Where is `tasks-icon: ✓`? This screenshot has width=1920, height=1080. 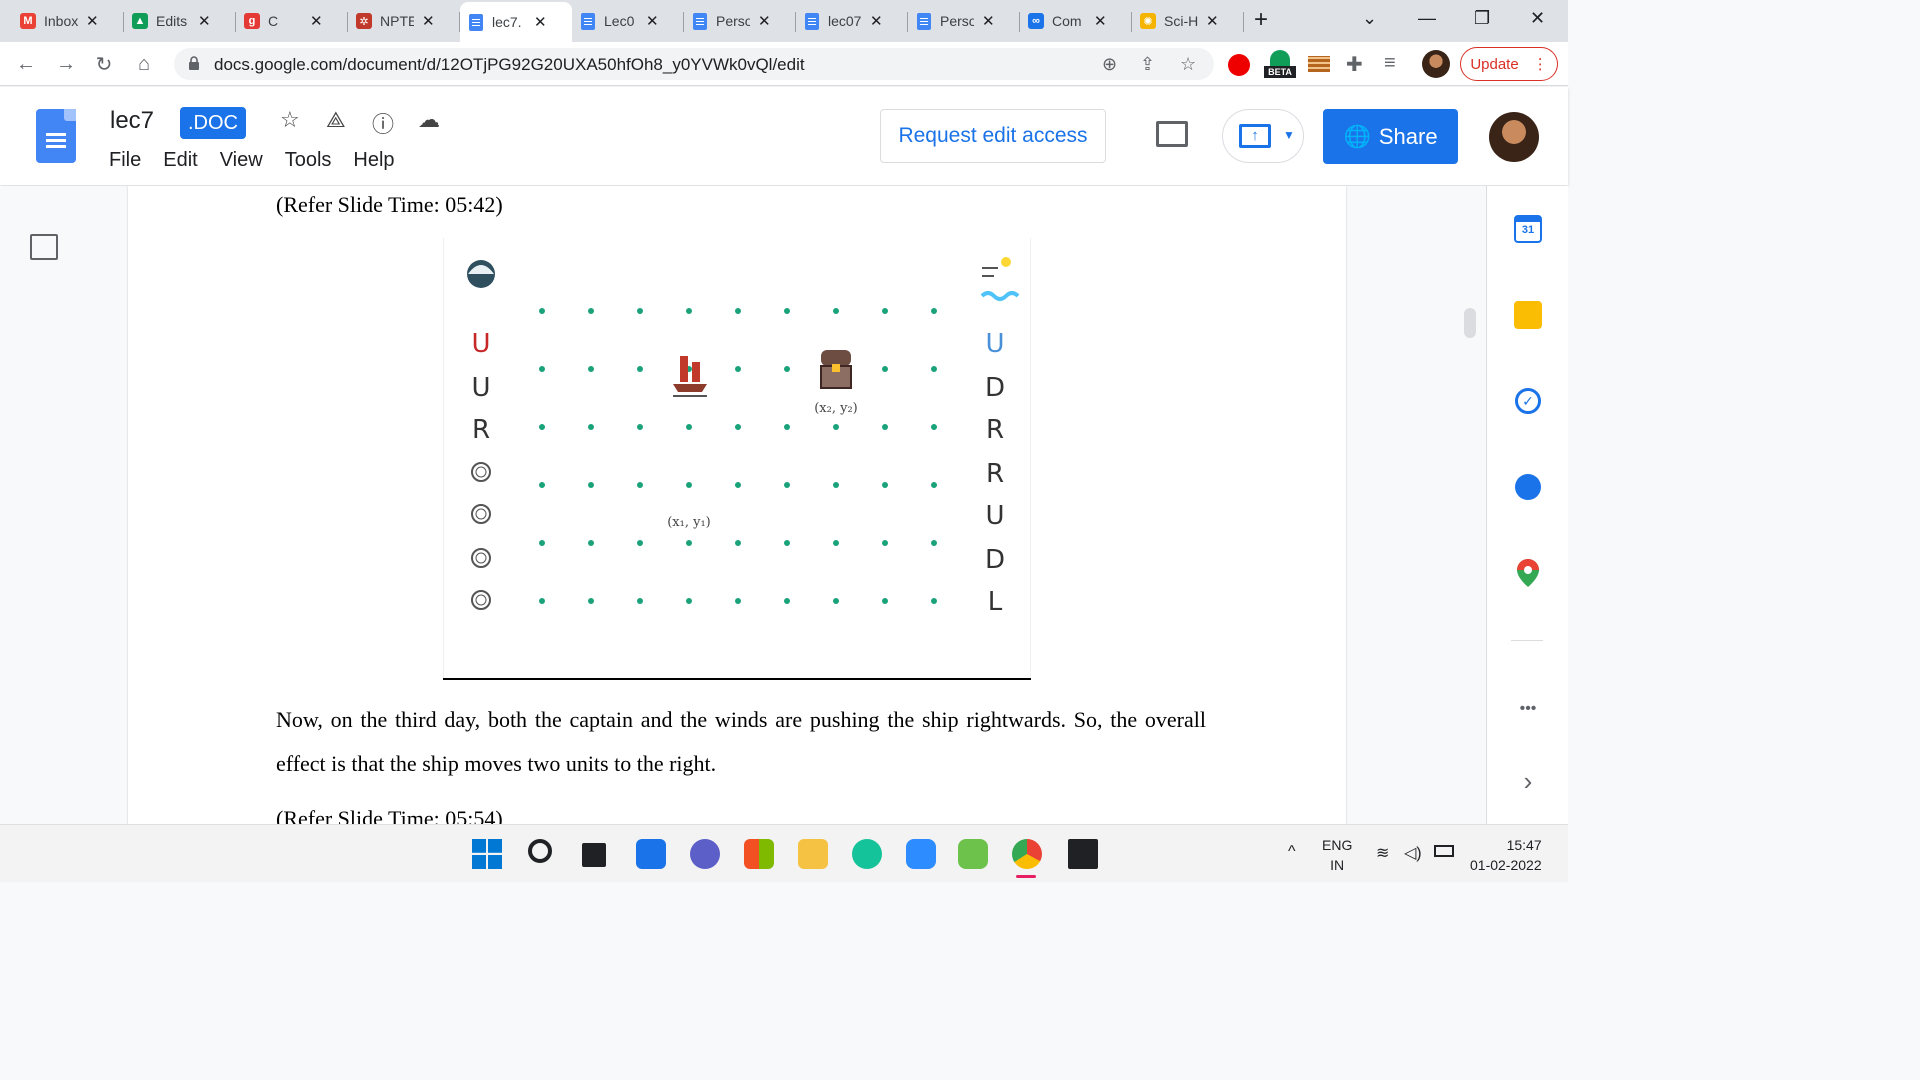 tasks-icon: ✓ is located at coordinates (1528, 401).